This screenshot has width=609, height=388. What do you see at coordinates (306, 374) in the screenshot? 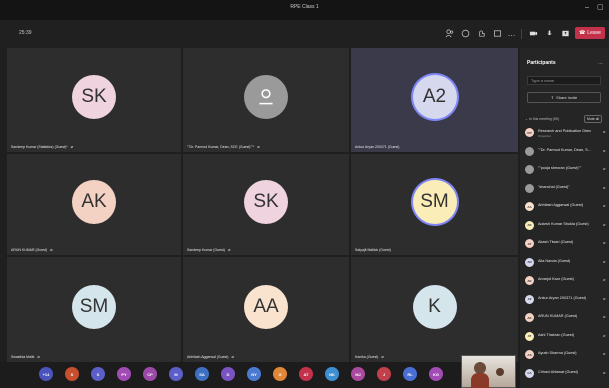
I see `participant-chip: AT` at bounding box center [306, 374].